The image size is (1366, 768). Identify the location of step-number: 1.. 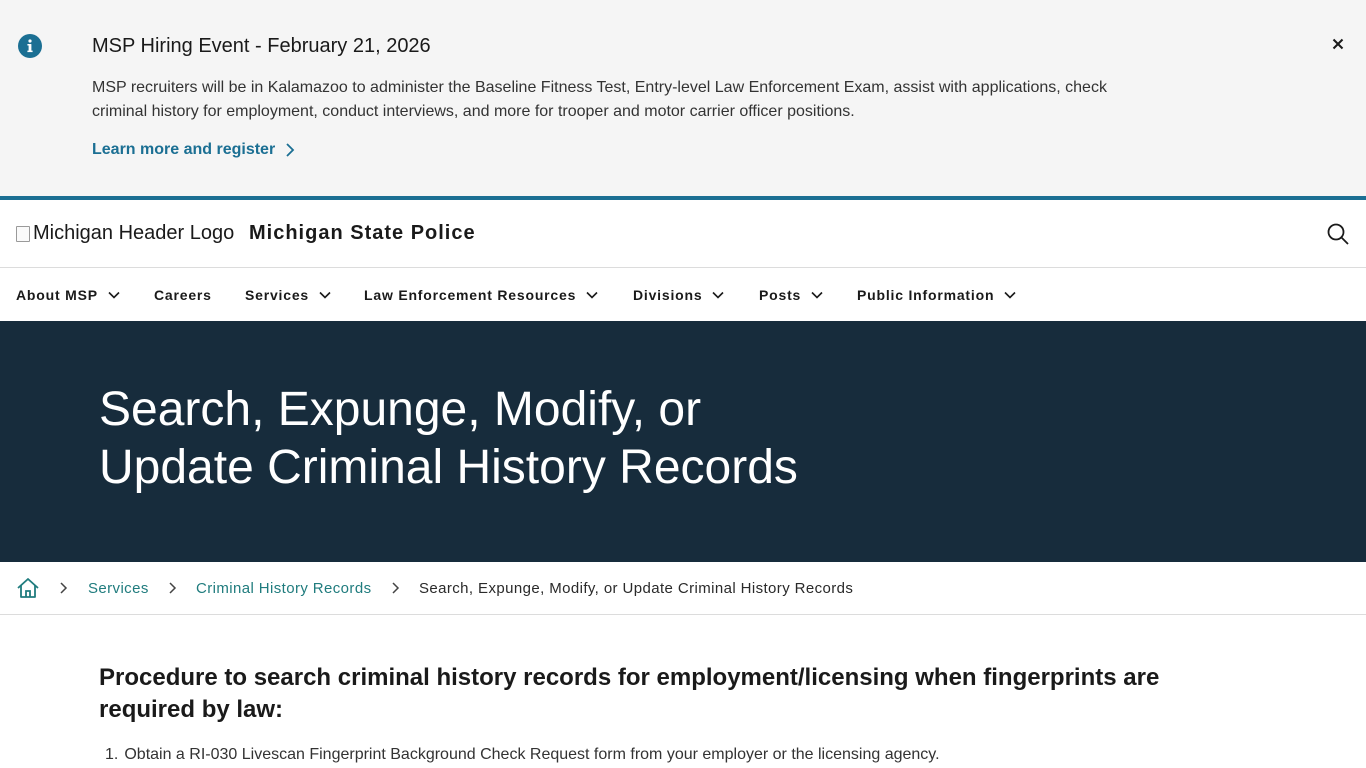
(112, 754).